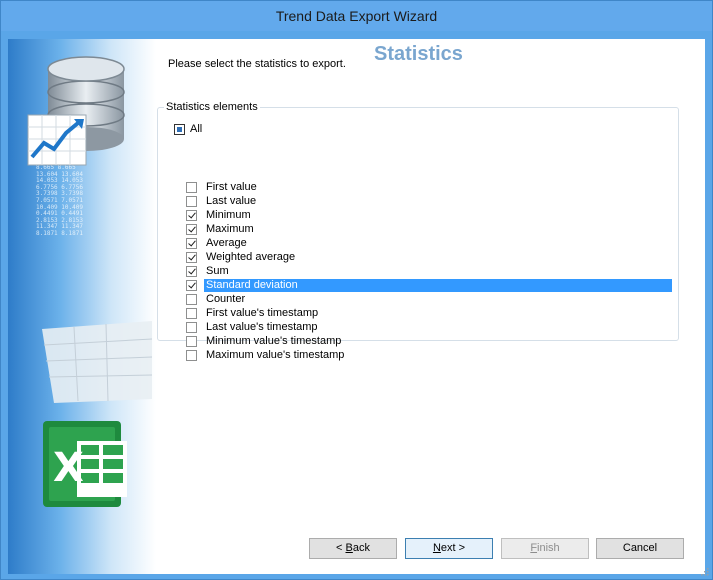 This screenshot has width=713, height=580. Describe the element at coordinates (418, 54) in the screenshot. I see `page-title: Statistics` at that location.